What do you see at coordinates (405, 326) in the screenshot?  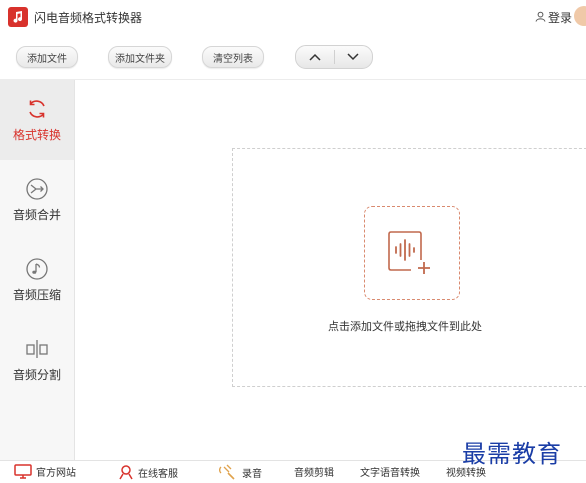 I see `drop-hint-text: 点击添加文件或拖拽文件到此处` at bounding box center [405, 326].